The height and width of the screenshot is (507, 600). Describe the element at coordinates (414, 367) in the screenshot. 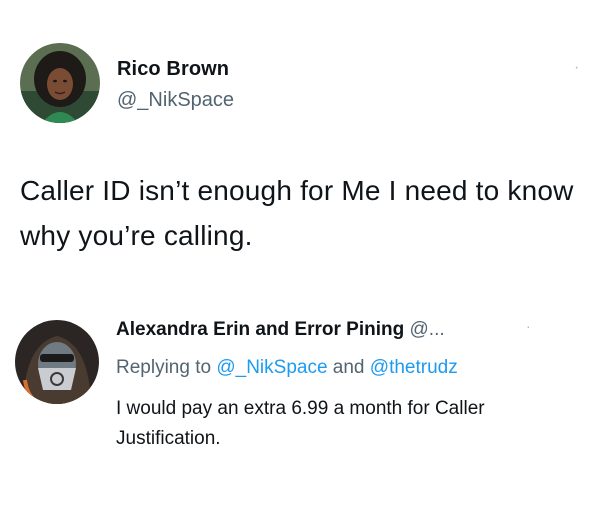

I see `mention-link-thetrudz: @thetrudz` at that location.